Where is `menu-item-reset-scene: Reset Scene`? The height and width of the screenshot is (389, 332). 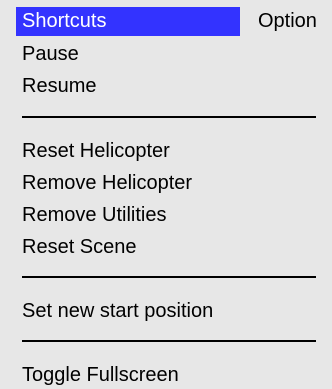
menu-item-reset-scene: Reset Scene is located at coordinates (79, 247).